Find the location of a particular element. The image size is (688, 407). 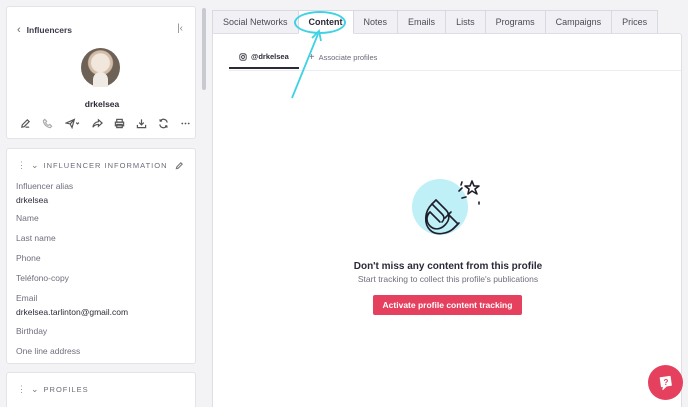

field-label: Name is located at coordinates (27, 218).